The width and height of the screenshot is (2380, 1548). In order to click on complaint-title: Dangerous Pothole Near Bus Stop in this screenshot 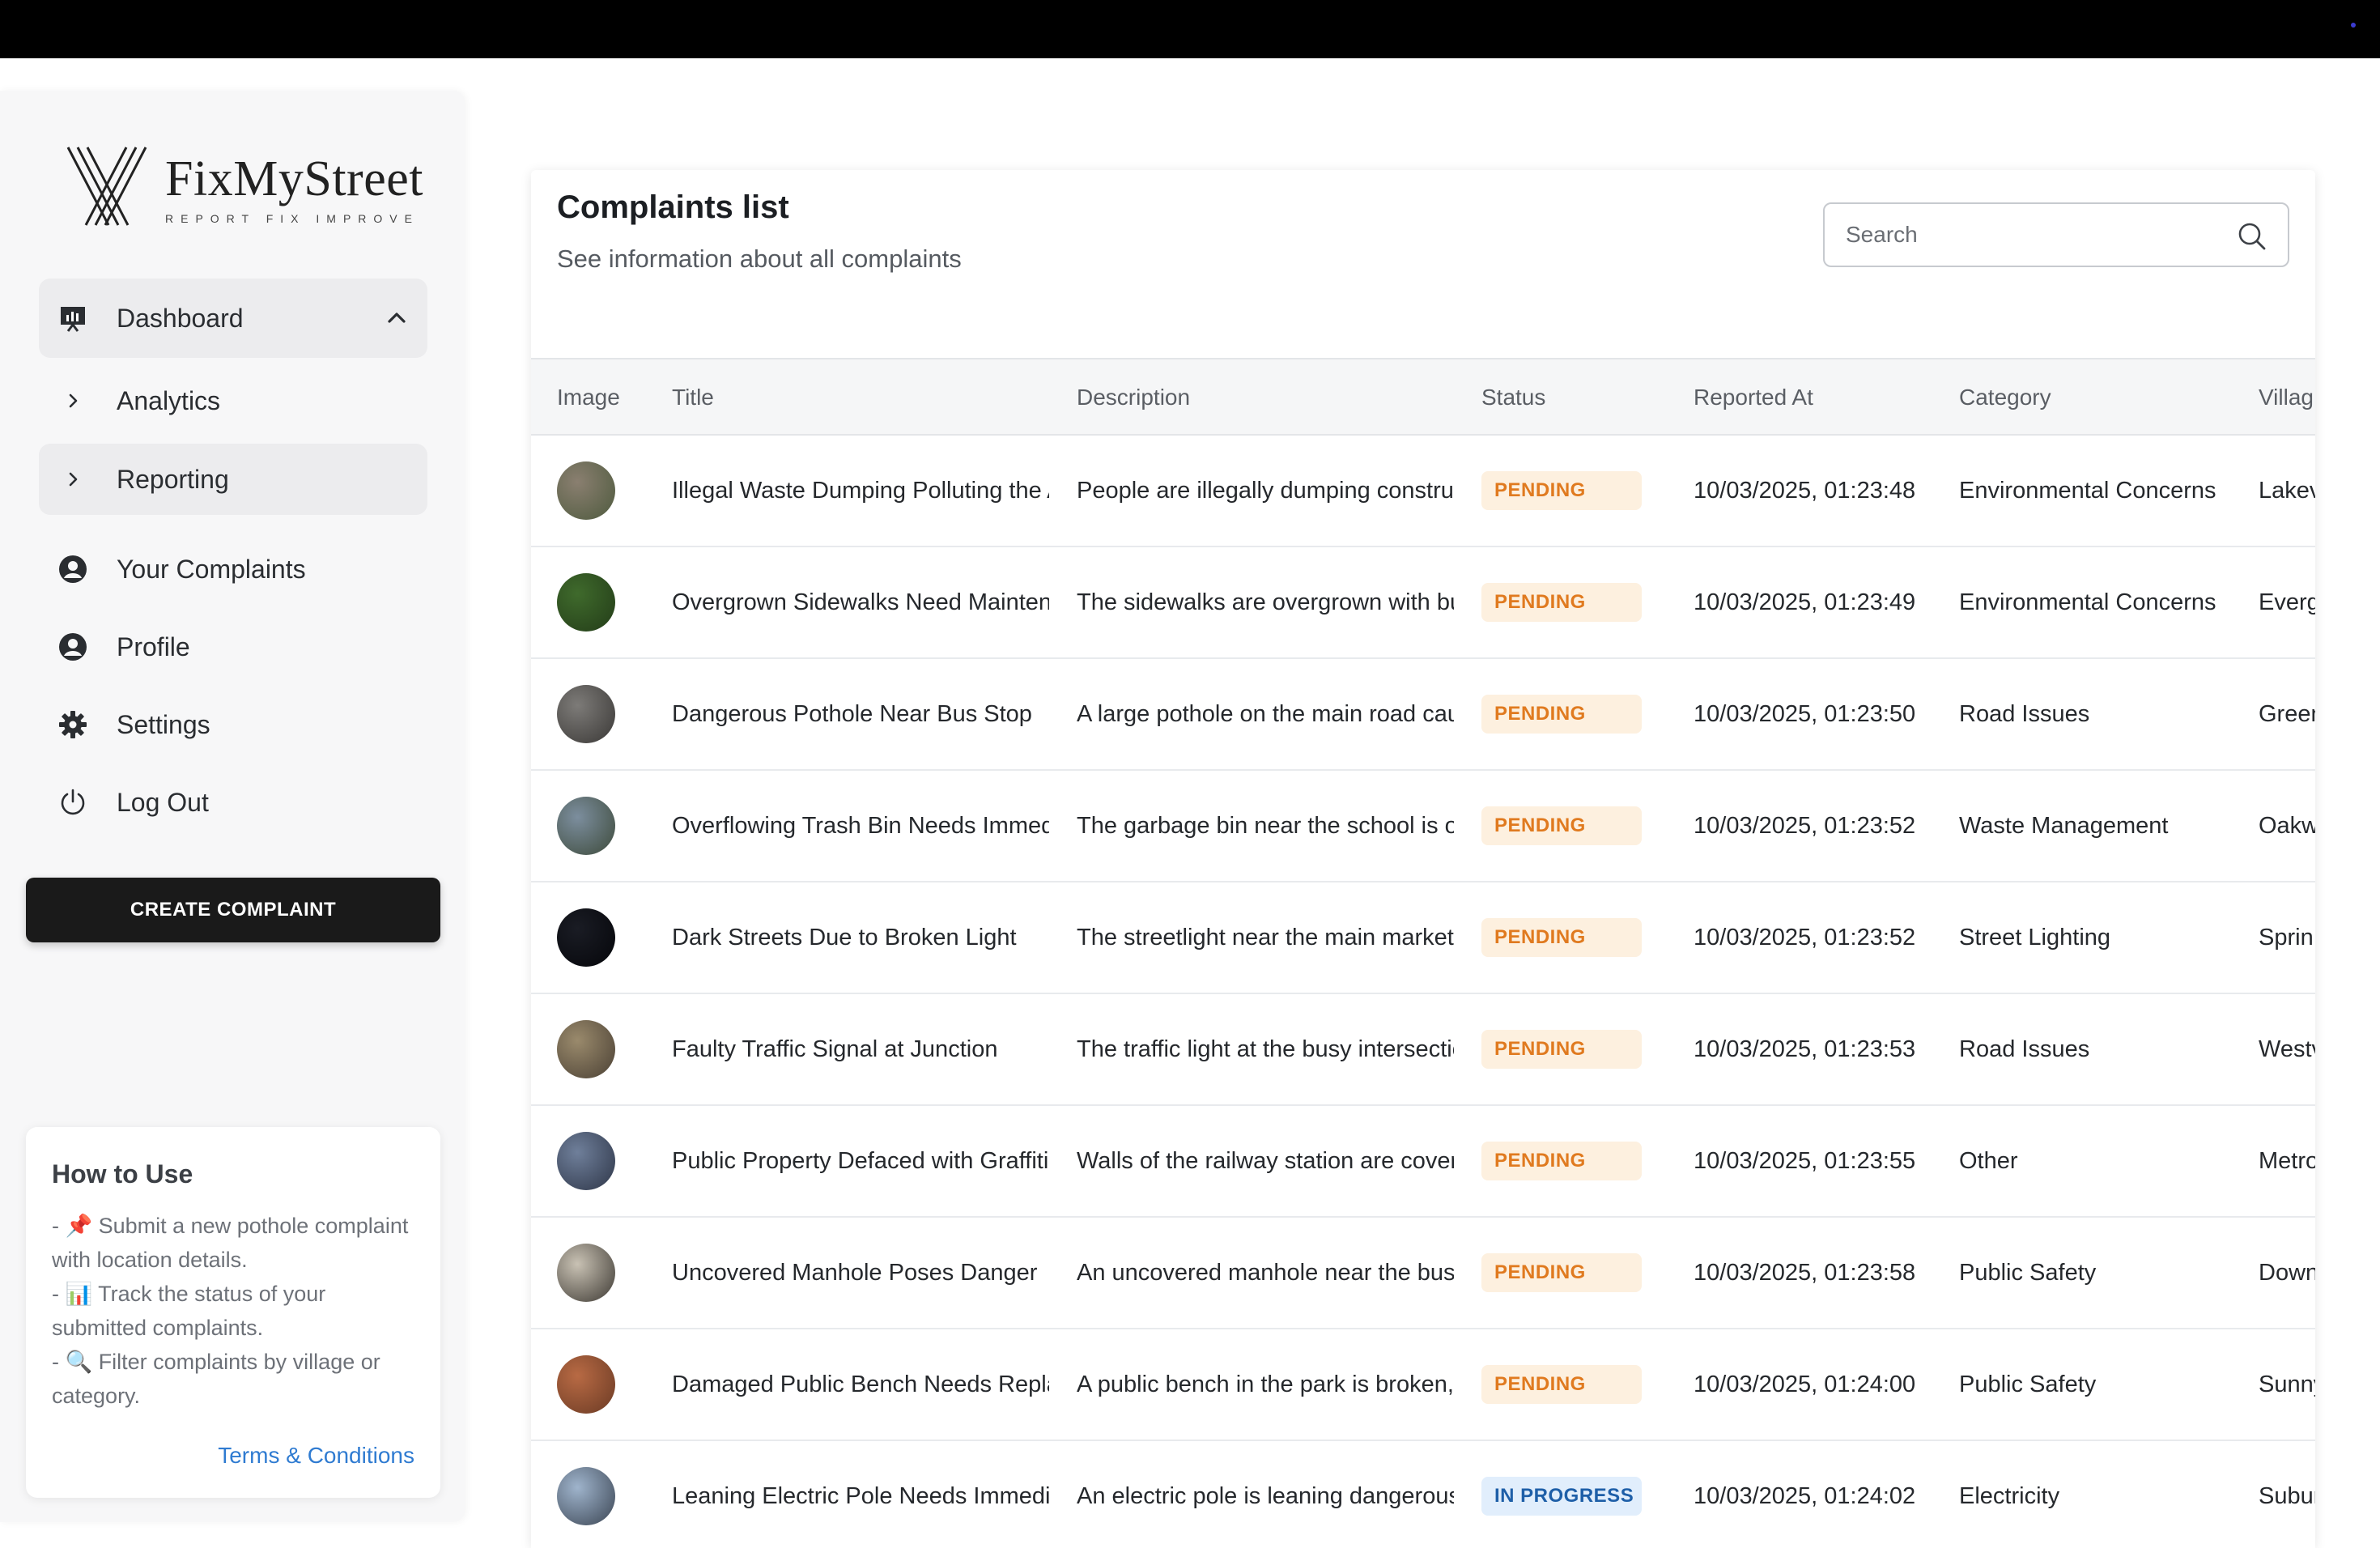, I will do `click(852, 714)`.